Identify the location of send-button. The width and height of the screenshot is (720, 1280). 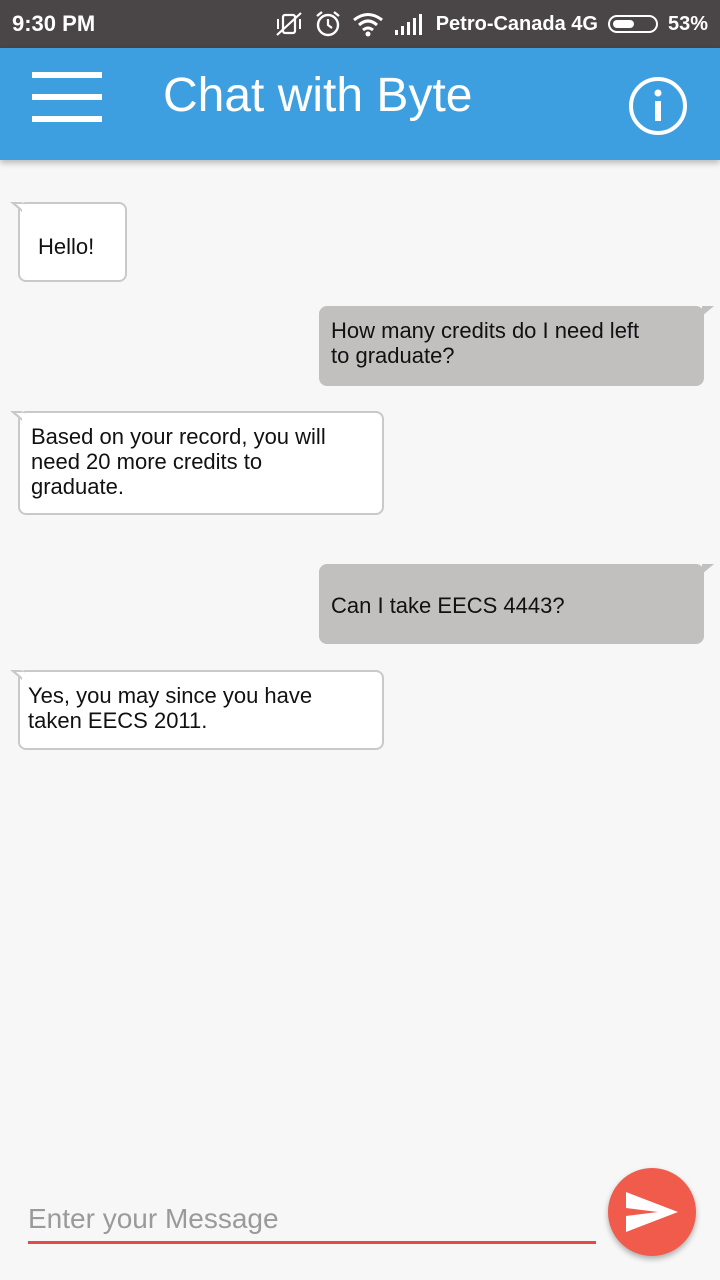
(652, 1212).